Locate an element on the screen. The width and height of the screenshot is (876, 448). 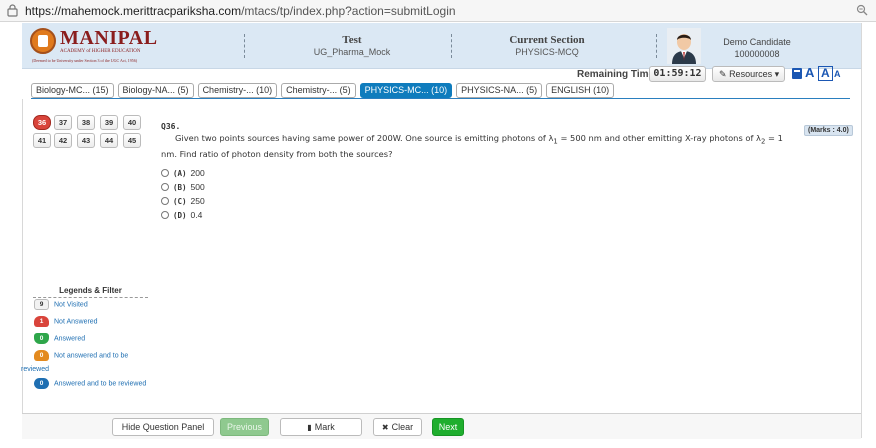
font-medium-button: A is located at coordinates (825, 73).